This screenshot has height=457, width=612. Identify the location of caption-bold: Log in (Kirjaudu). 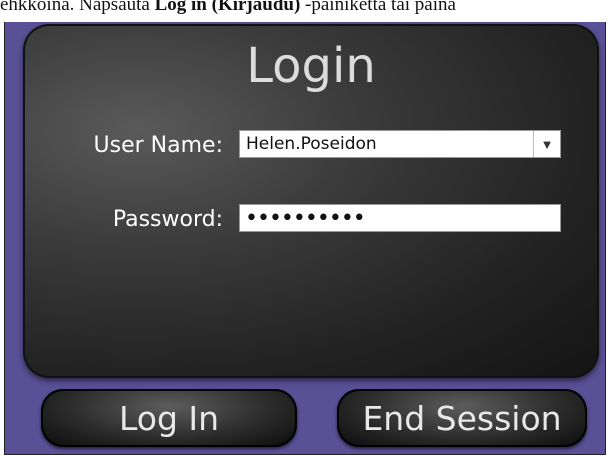
(227, 7).